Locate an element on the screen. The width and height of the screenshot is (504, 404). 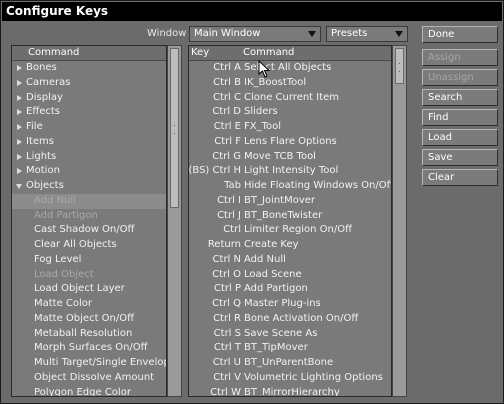
key-assignment-row: Ctrl C Clone Current Item is located at coordinates (290, 98).